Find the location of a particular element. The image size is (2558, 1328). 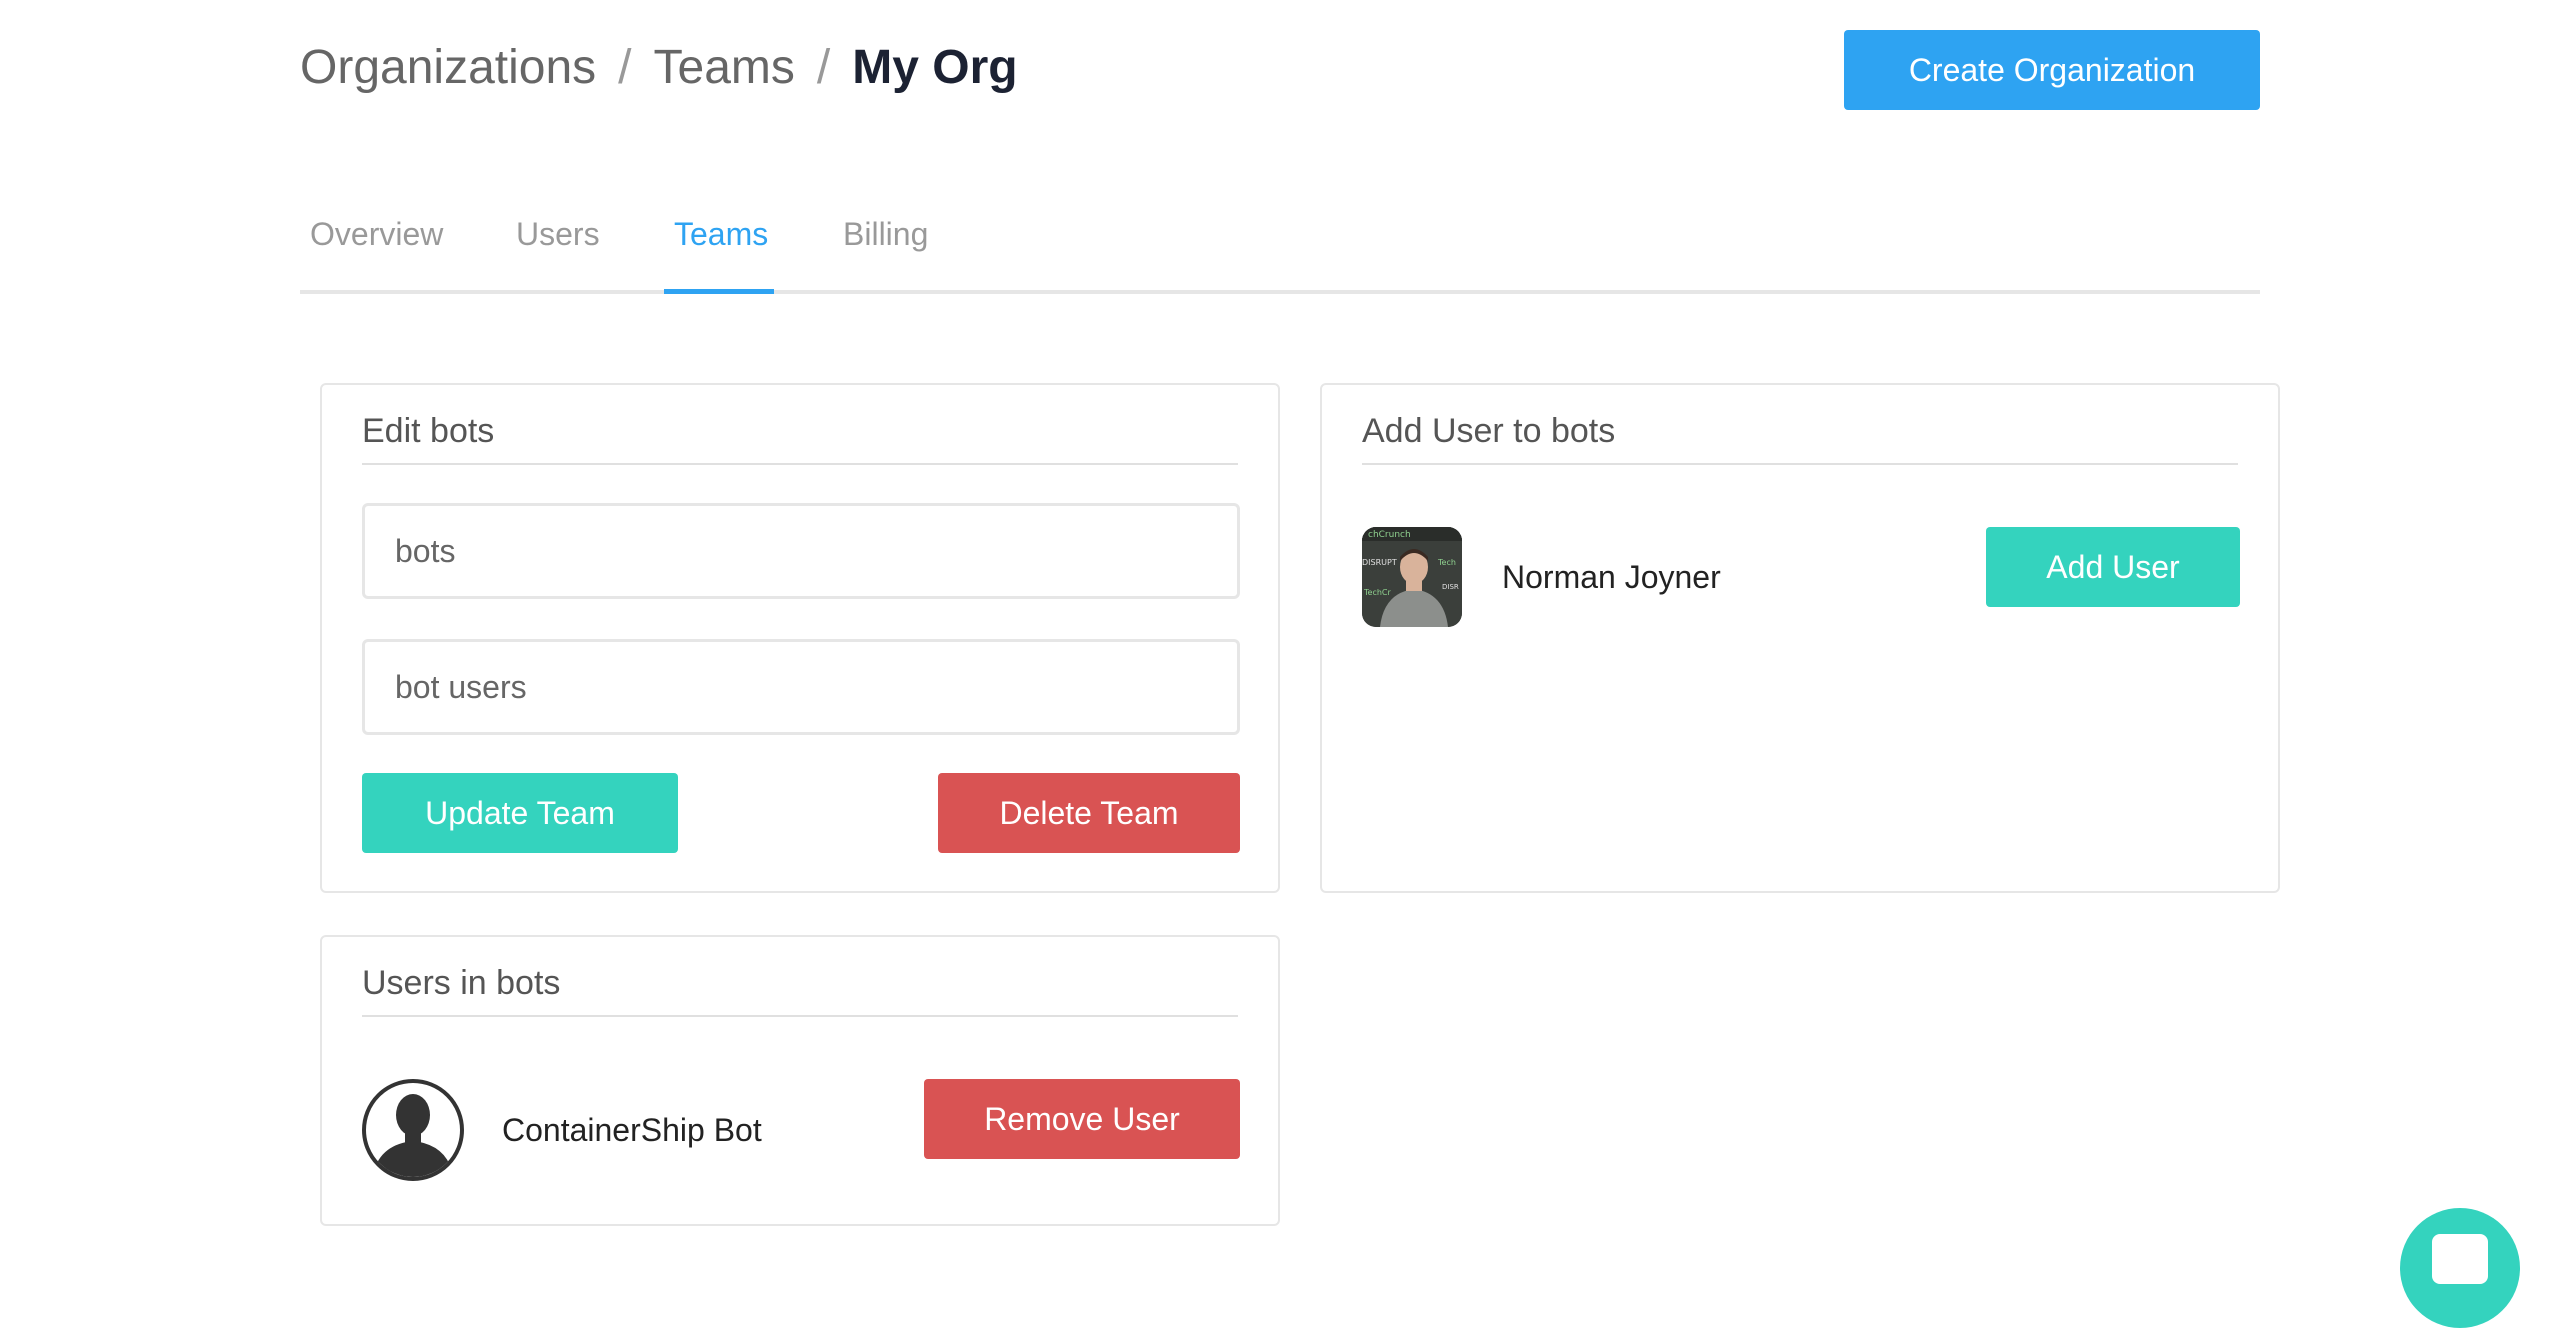

team-user-name: ContainerShip Bot is located at coordinates (632, 1130).